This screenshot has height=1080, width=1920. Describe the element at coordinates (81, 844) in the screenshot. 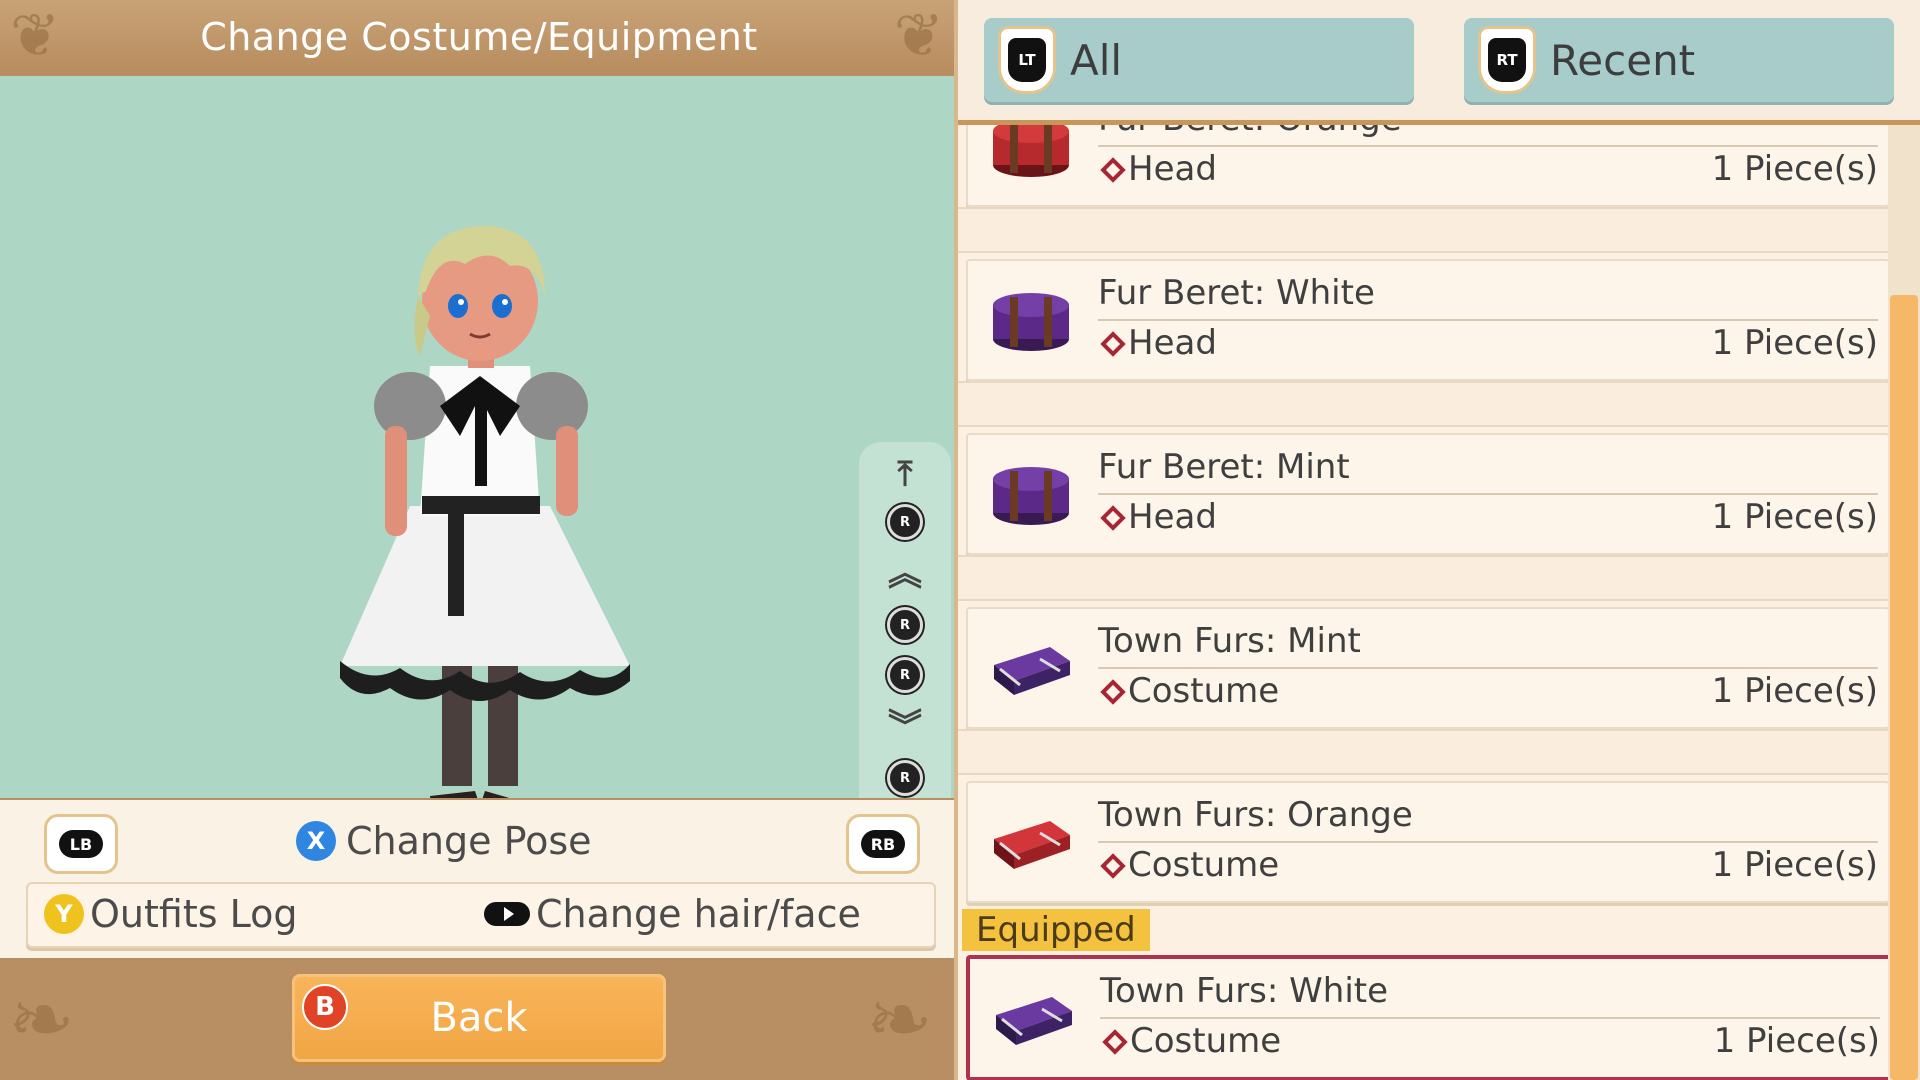

I see `lb-button: LB` at that location.